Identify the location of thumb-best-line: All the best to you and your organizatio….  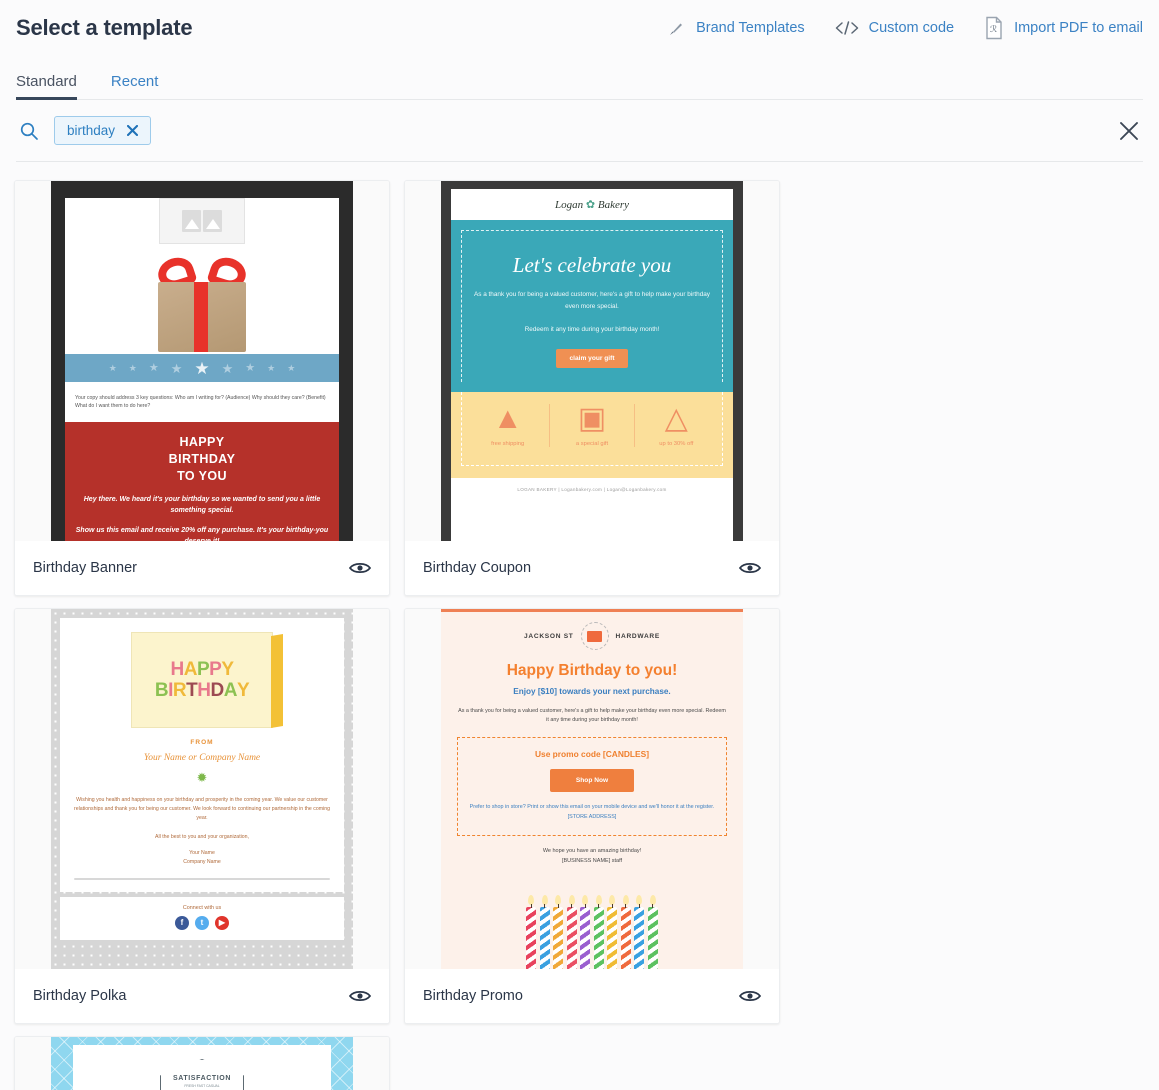
(201, 837).